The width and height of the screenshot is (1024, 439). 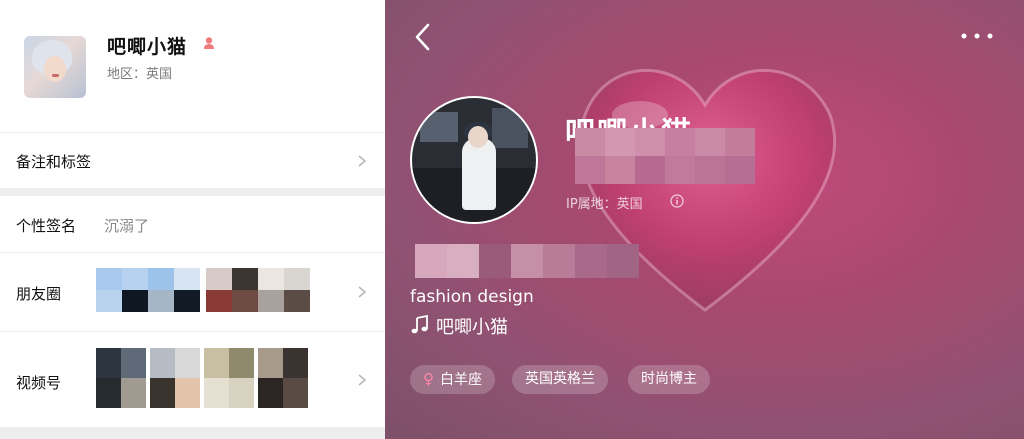 I want to click on tag-zodiac: ♀ 白羊座, so click(x=452, y=379).